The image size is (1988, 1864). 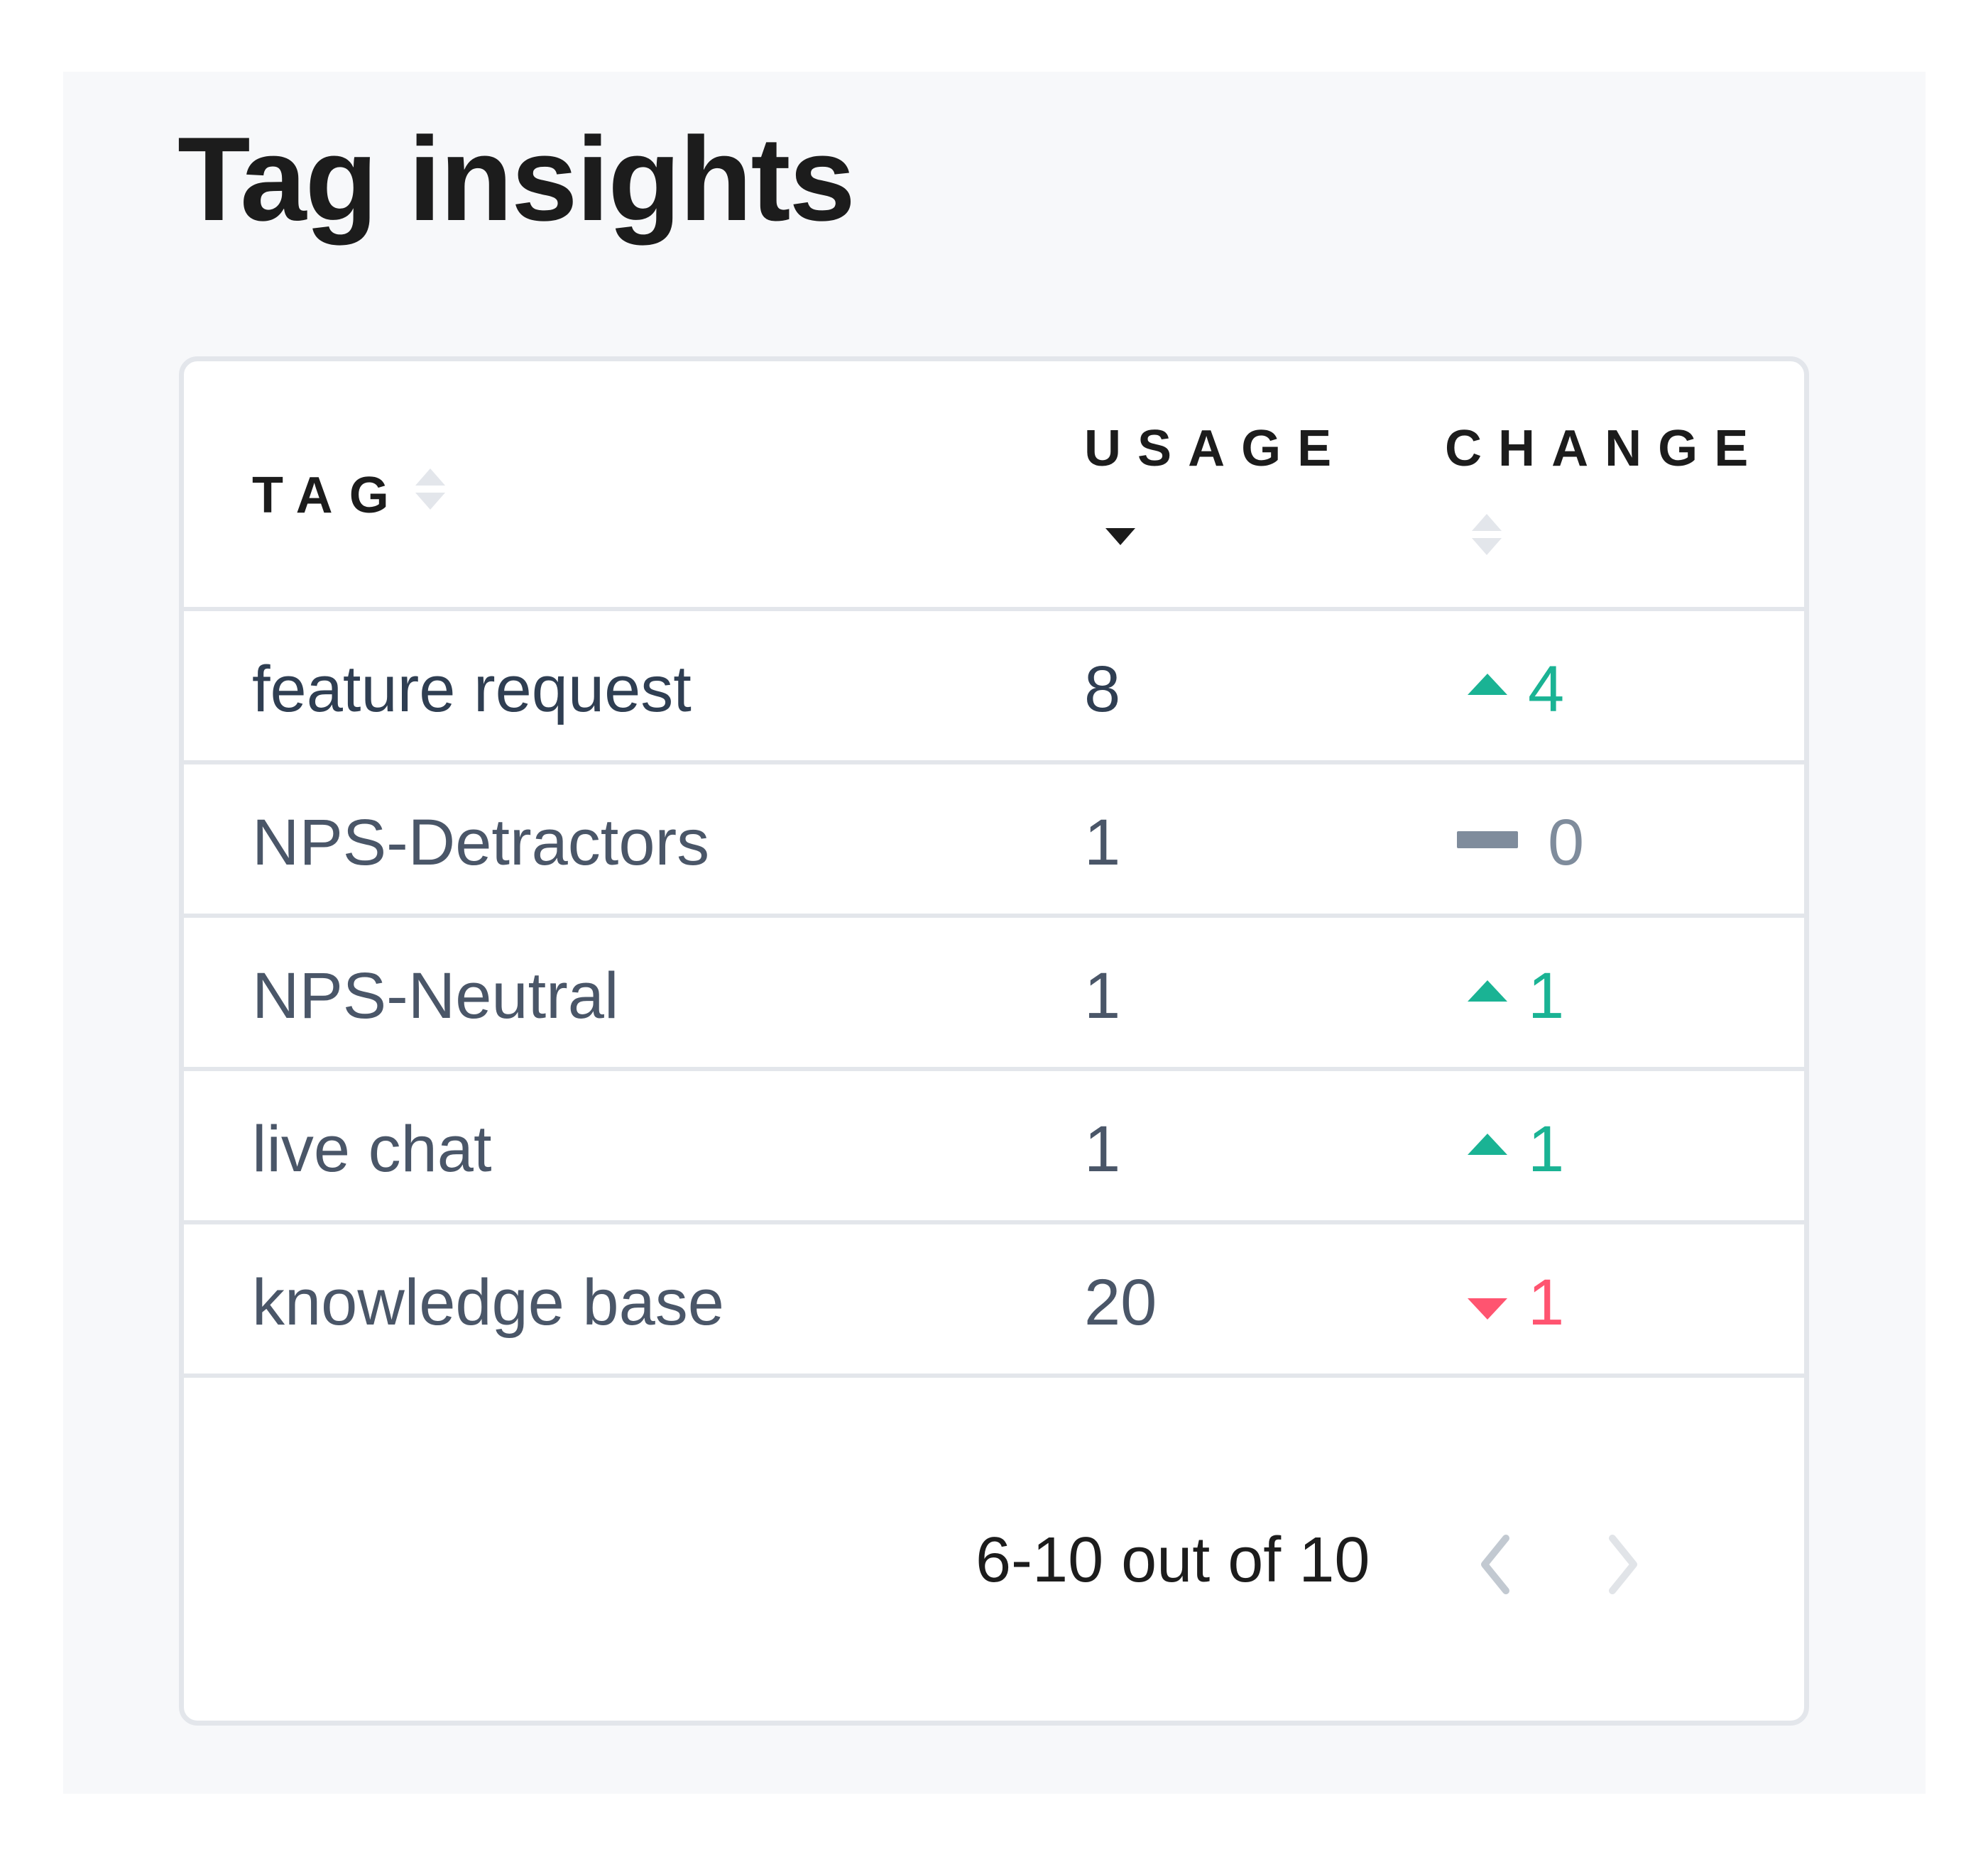 I want to click on change-value: 4, so click(x=1546, y=689).